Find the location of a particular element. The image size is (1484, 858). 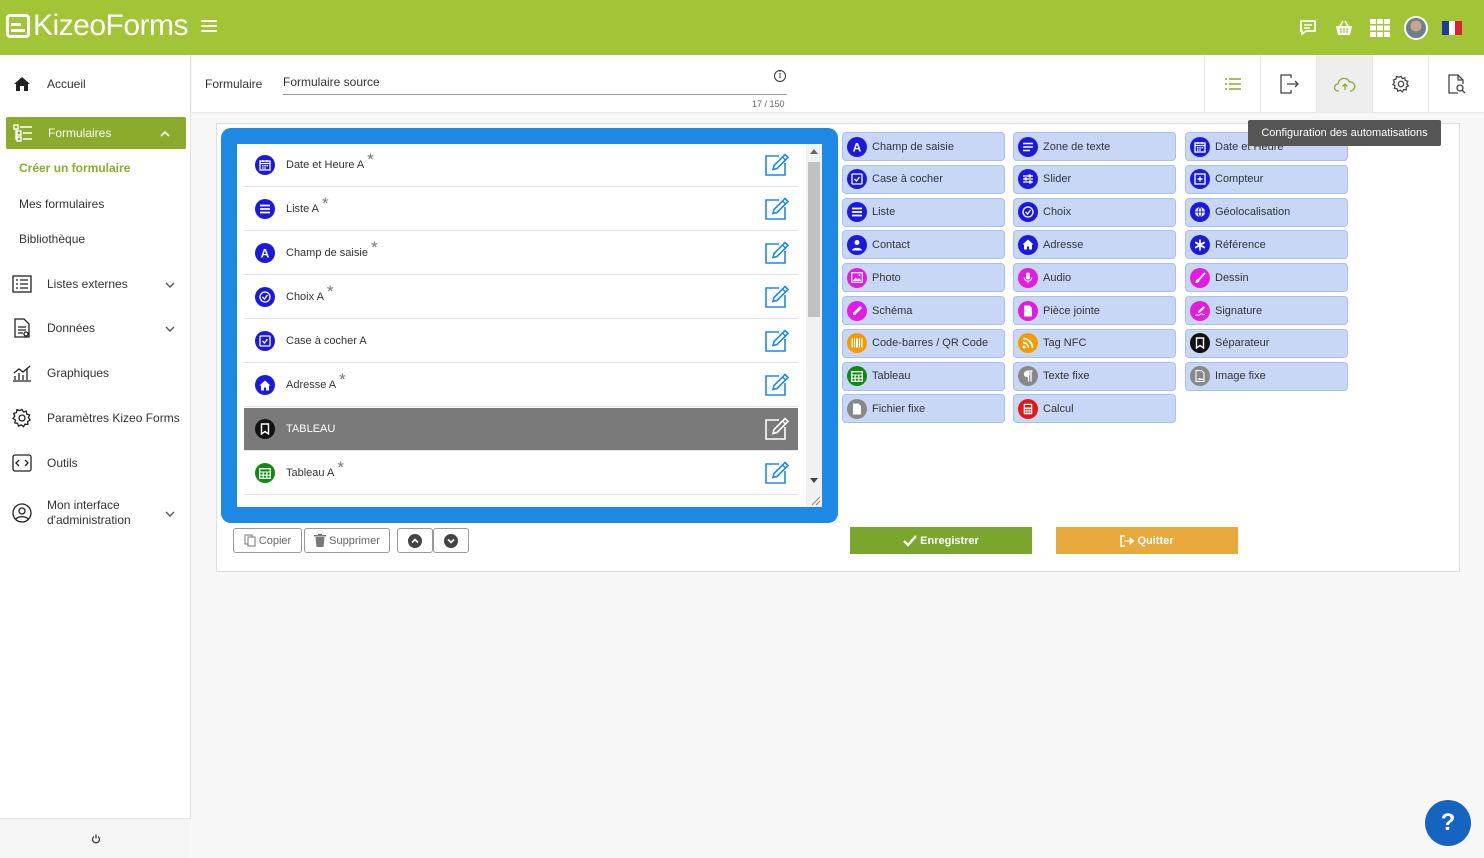

resize-grip-icon is located at coordinates (815, 500).